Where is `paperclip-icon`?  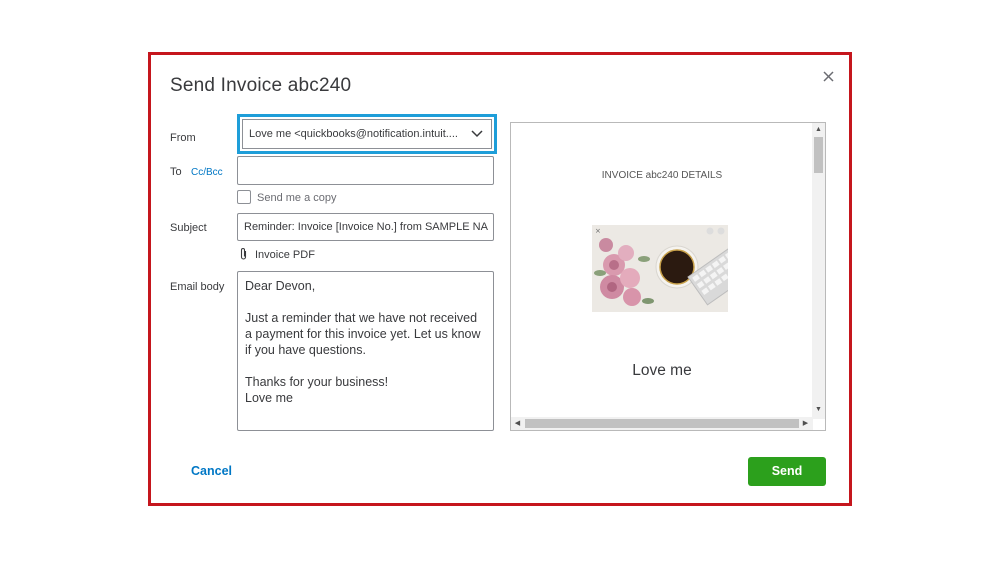
paperclip-icon is located at coordinates (243, 254).